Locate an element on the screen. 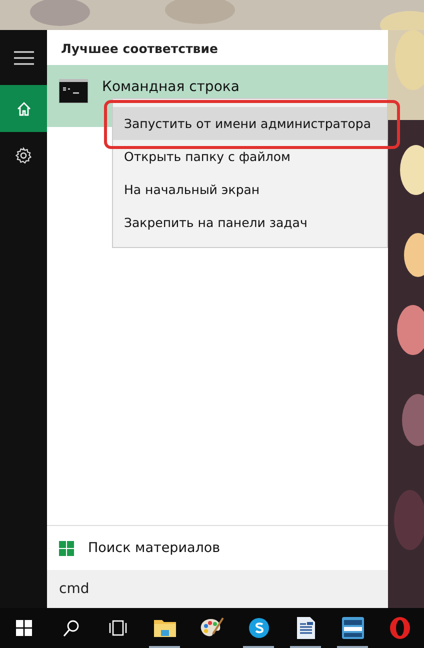 This screenshot has height=648, width=424. folder-icon is located at coordinates (164, 628).